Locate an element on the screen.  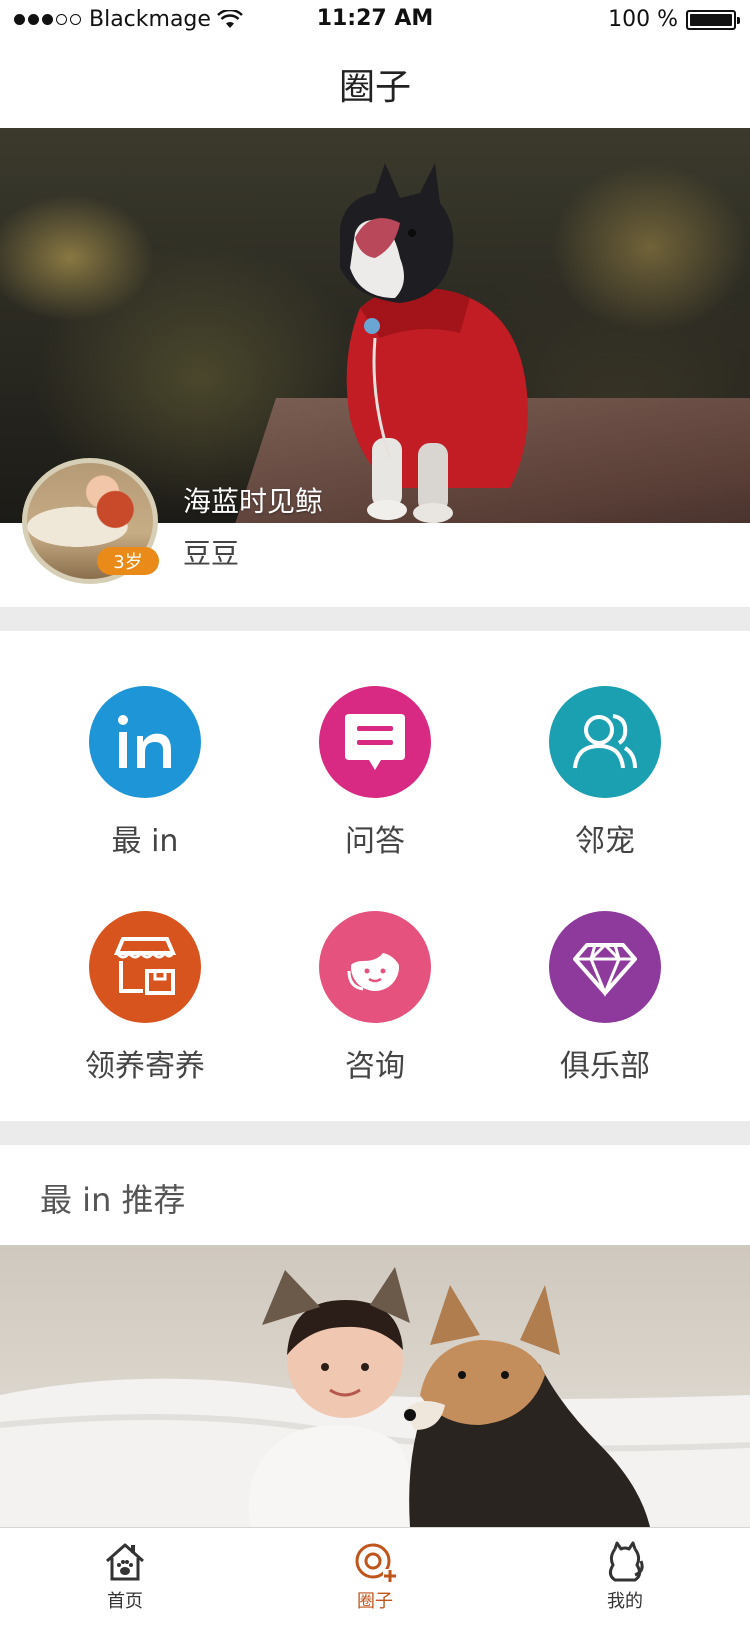
shop-box-icon is located at coordinates (145, 967).